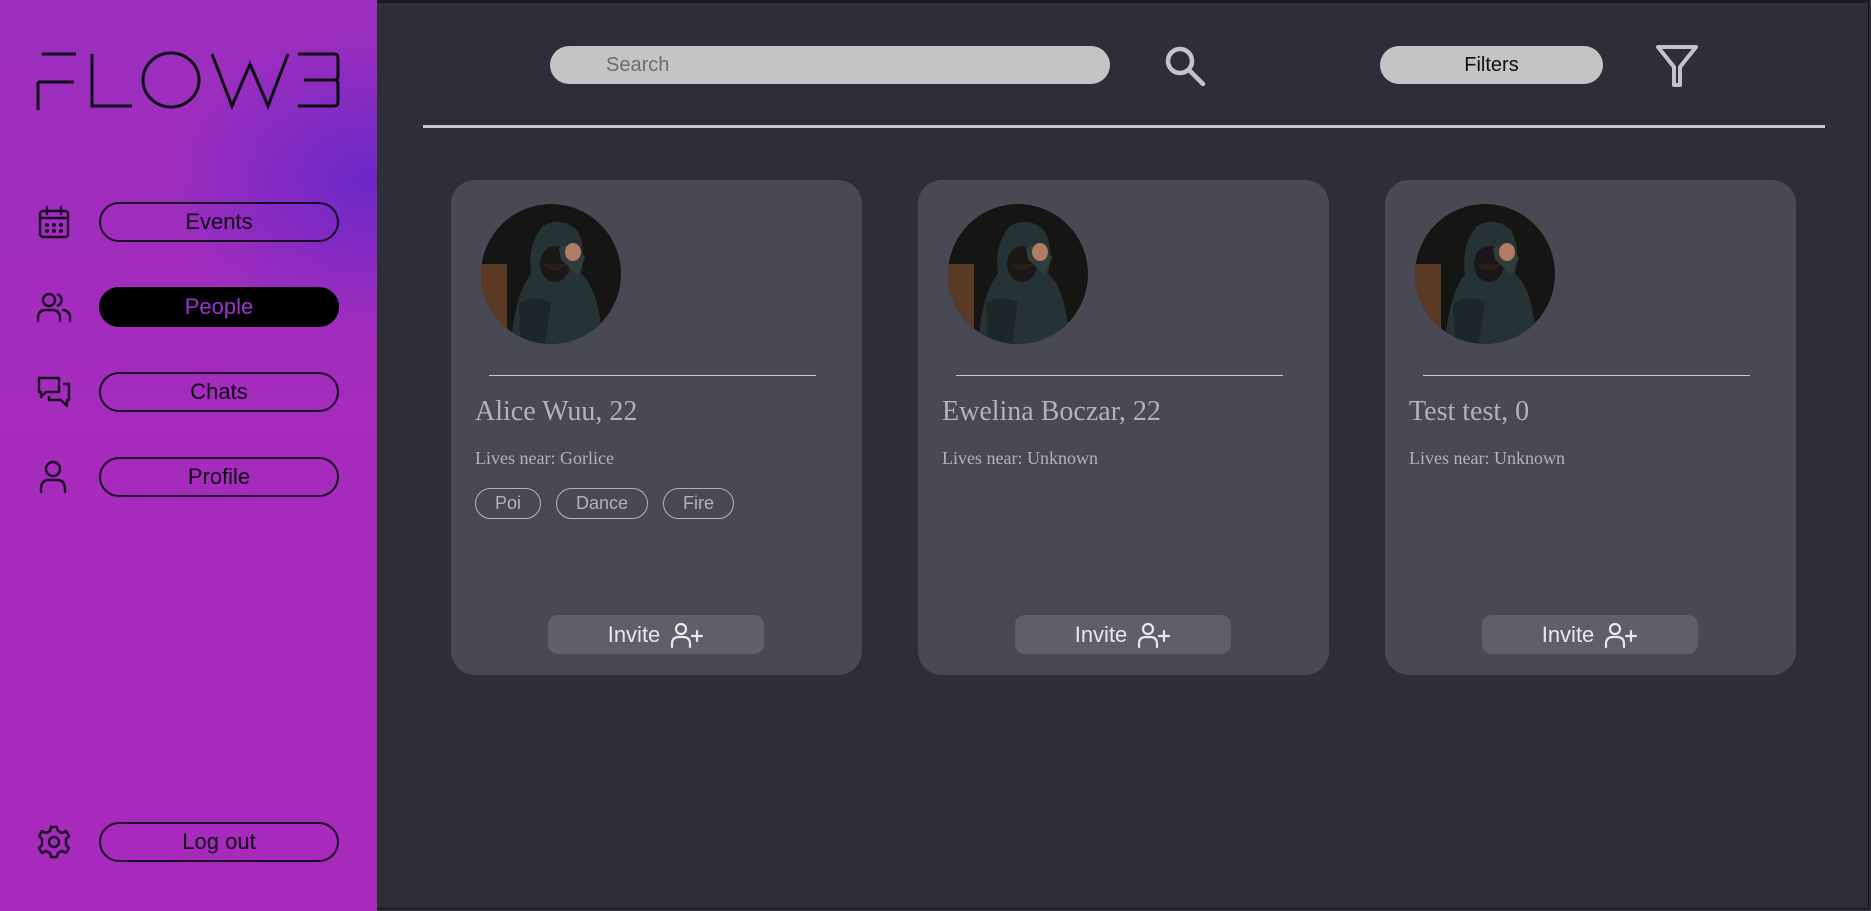 This screenshot has width=1871, height=911. I want to click on people-icon, so click(54, 307).